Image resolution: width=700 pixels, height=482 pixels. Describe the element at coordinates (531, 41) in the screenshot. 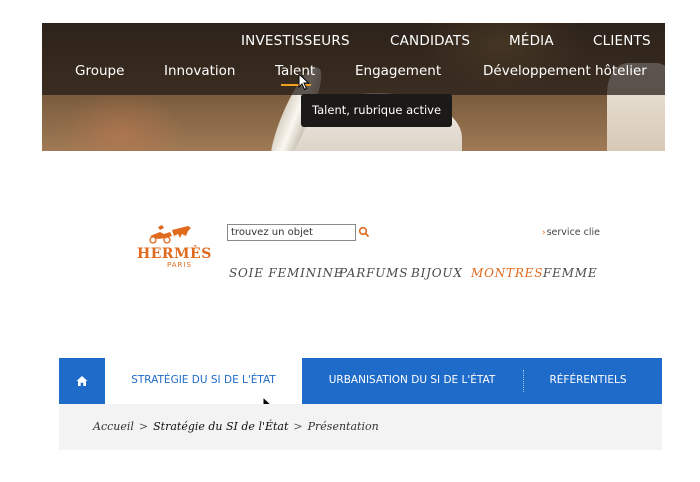

I see `top-nav-media: MÉDIA` at that location.